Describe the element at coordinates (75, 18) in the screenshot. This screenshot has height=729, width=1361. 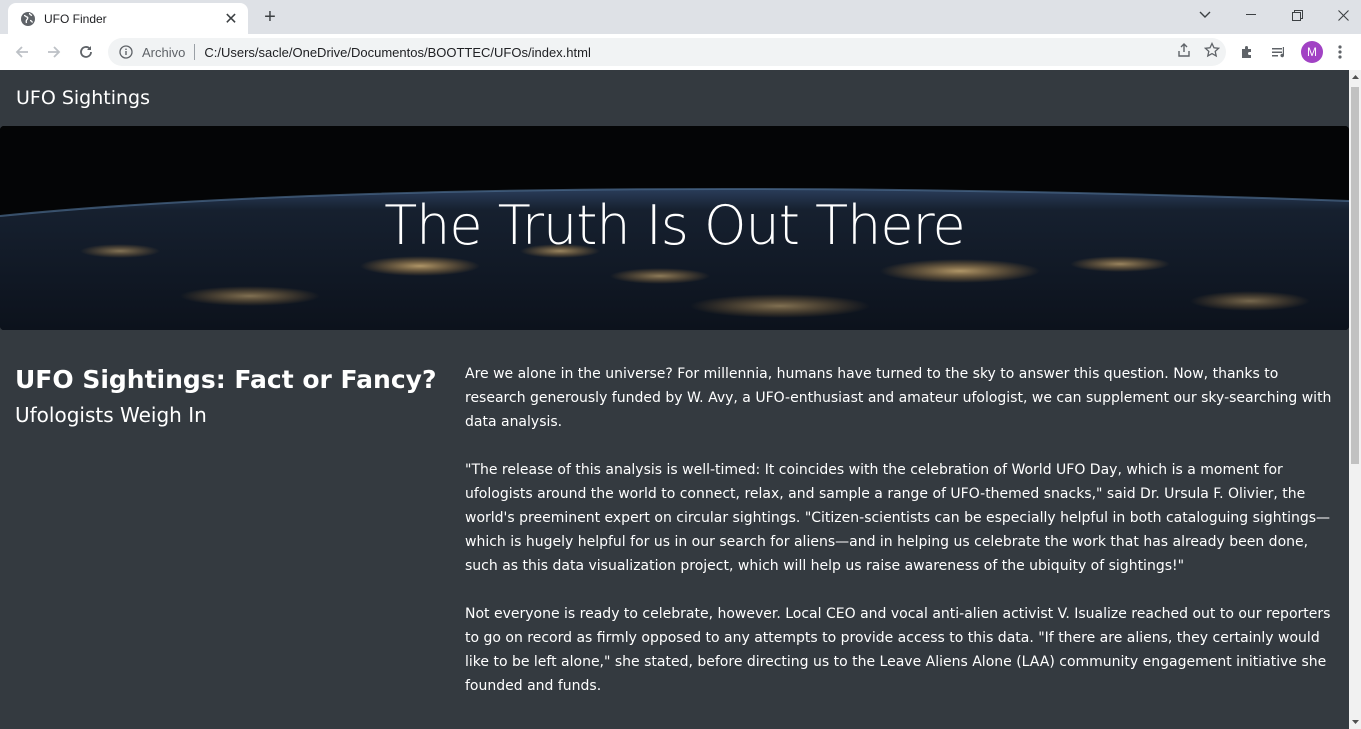
I see `tab-title: UFO Finder` at that location.